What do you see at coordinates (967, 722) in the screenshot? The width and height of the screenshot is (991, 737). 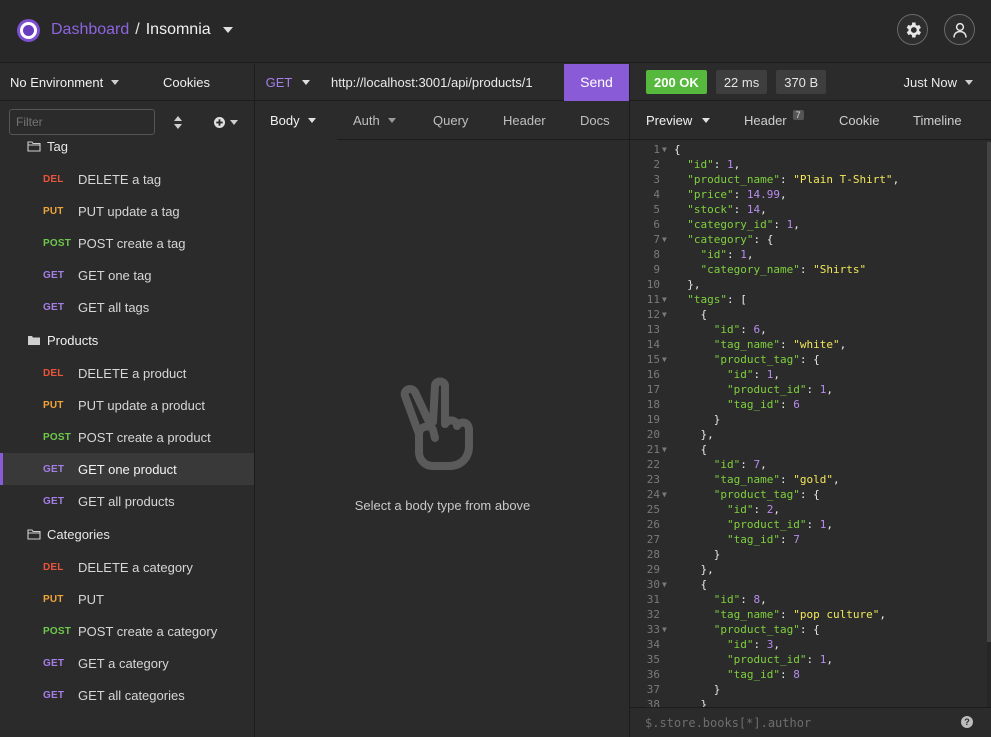 I see `help-icon: ?` at bounding box center [967, 722].